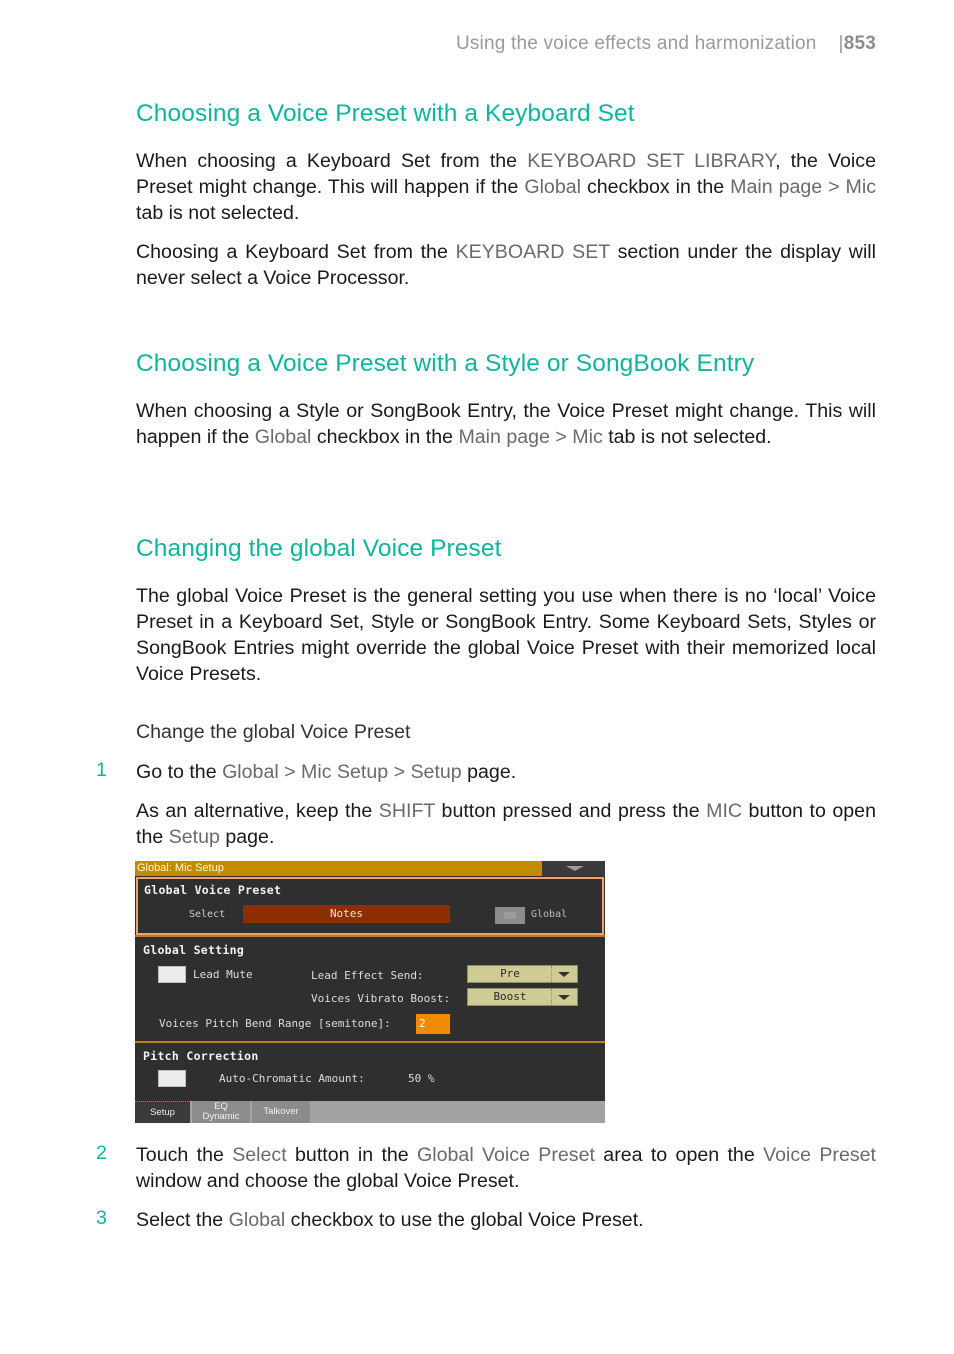 The height and width of the screenshot is (1354, 954). What do you see at coordinates (194, 837) in the screenshot?
I see `ui-reference: Setup` at bounding box center [194, 837].